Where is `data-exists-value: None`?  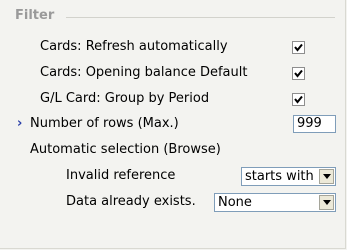
data-exists-value: None is located at coordinates (235, 202).